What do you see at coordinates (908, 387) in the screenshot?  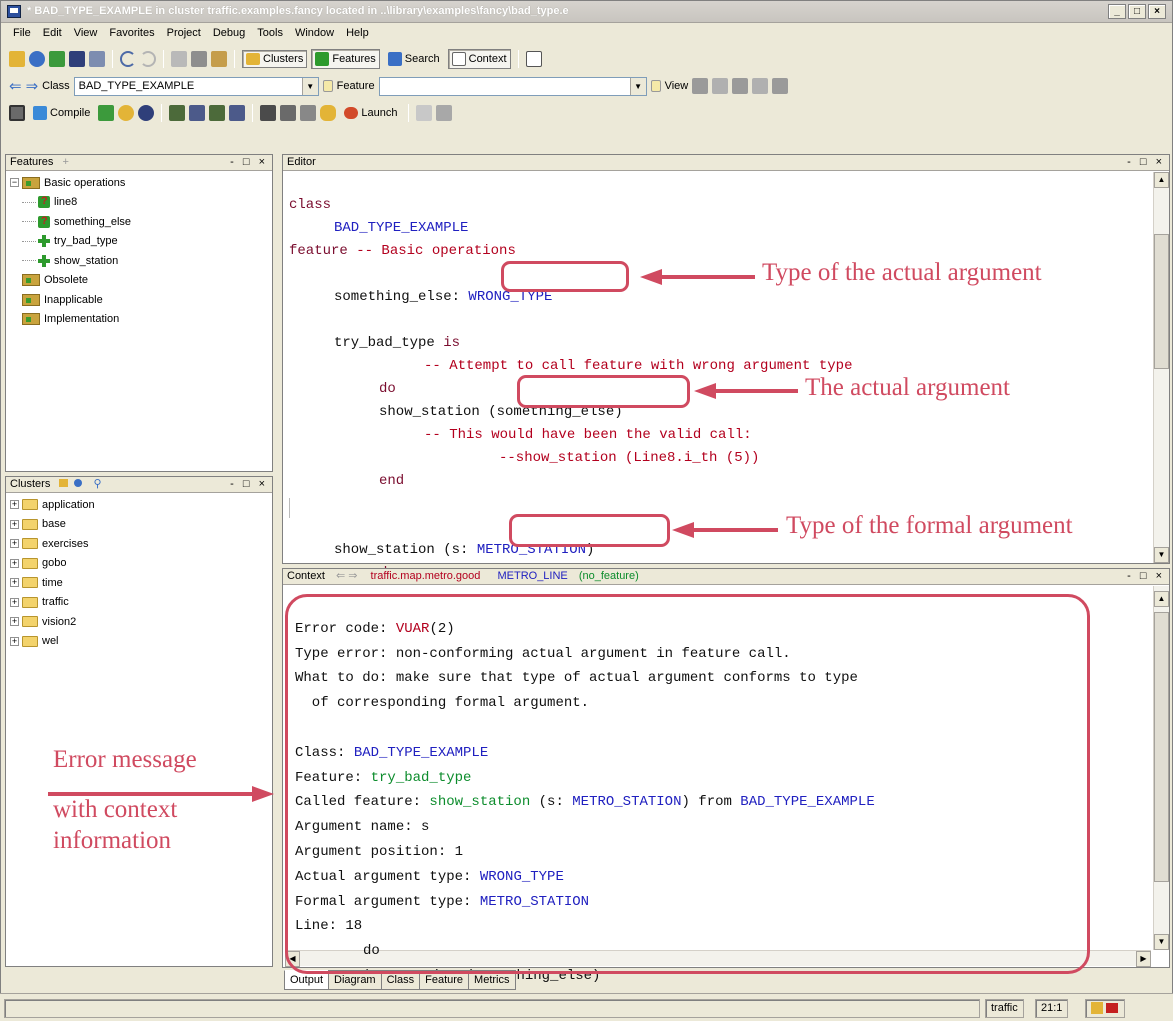 I see `annotation-actual-argument: The actual argument` at bounding box center [908, 387].